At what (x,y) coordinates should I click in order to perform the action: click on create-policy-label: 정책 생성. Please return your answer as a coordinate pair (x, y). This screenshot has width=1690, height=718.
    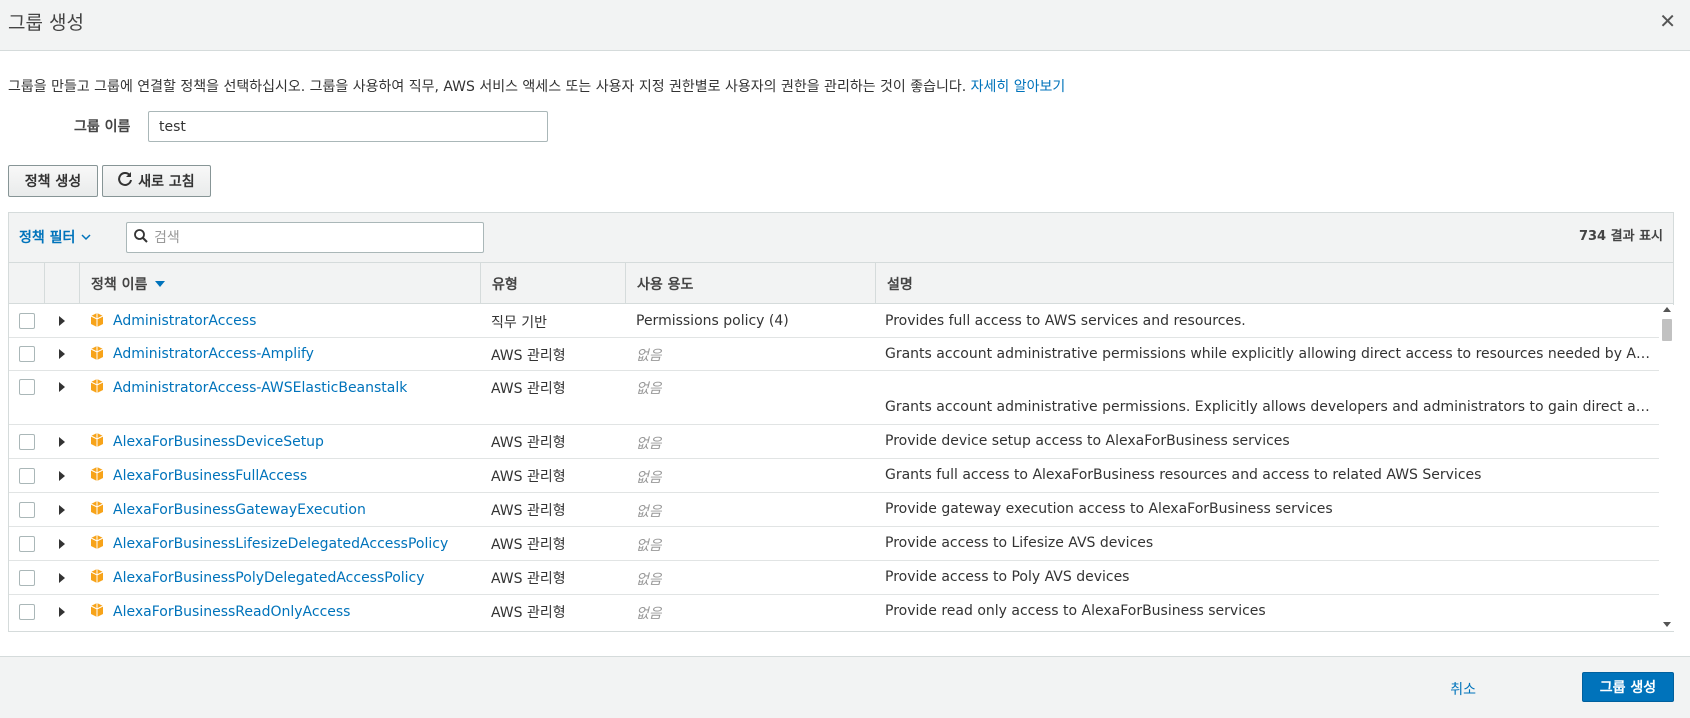
    Looking at the image, I should click on (53, 182).